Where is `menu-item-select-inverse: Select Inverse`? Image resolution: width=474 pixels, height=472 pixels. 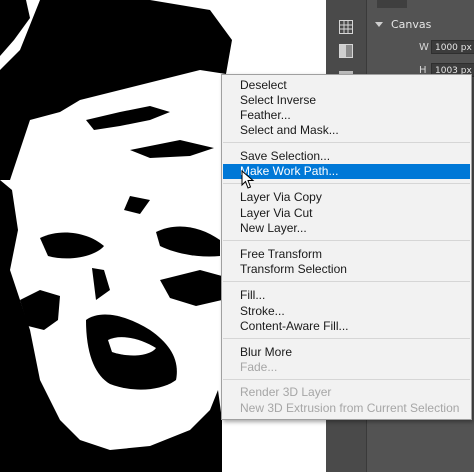
menu-item-select-inverse: Select Inverse is located at coordinates (346, 100).